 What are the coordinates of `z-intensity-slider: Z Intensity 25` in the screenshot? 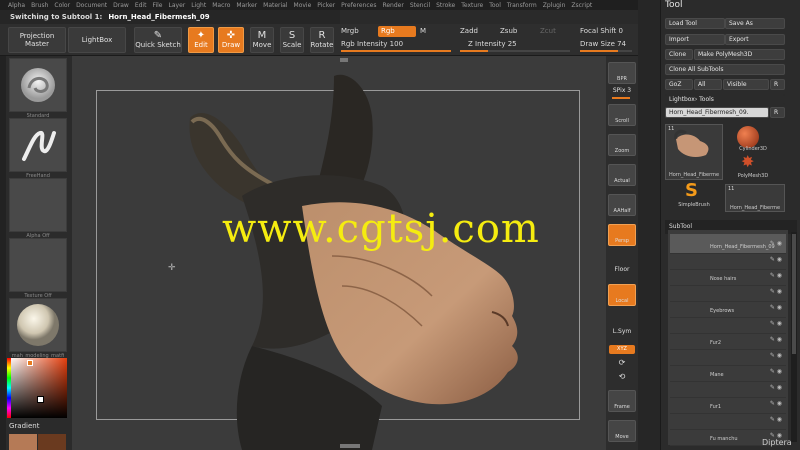 It's located at (492, 44).